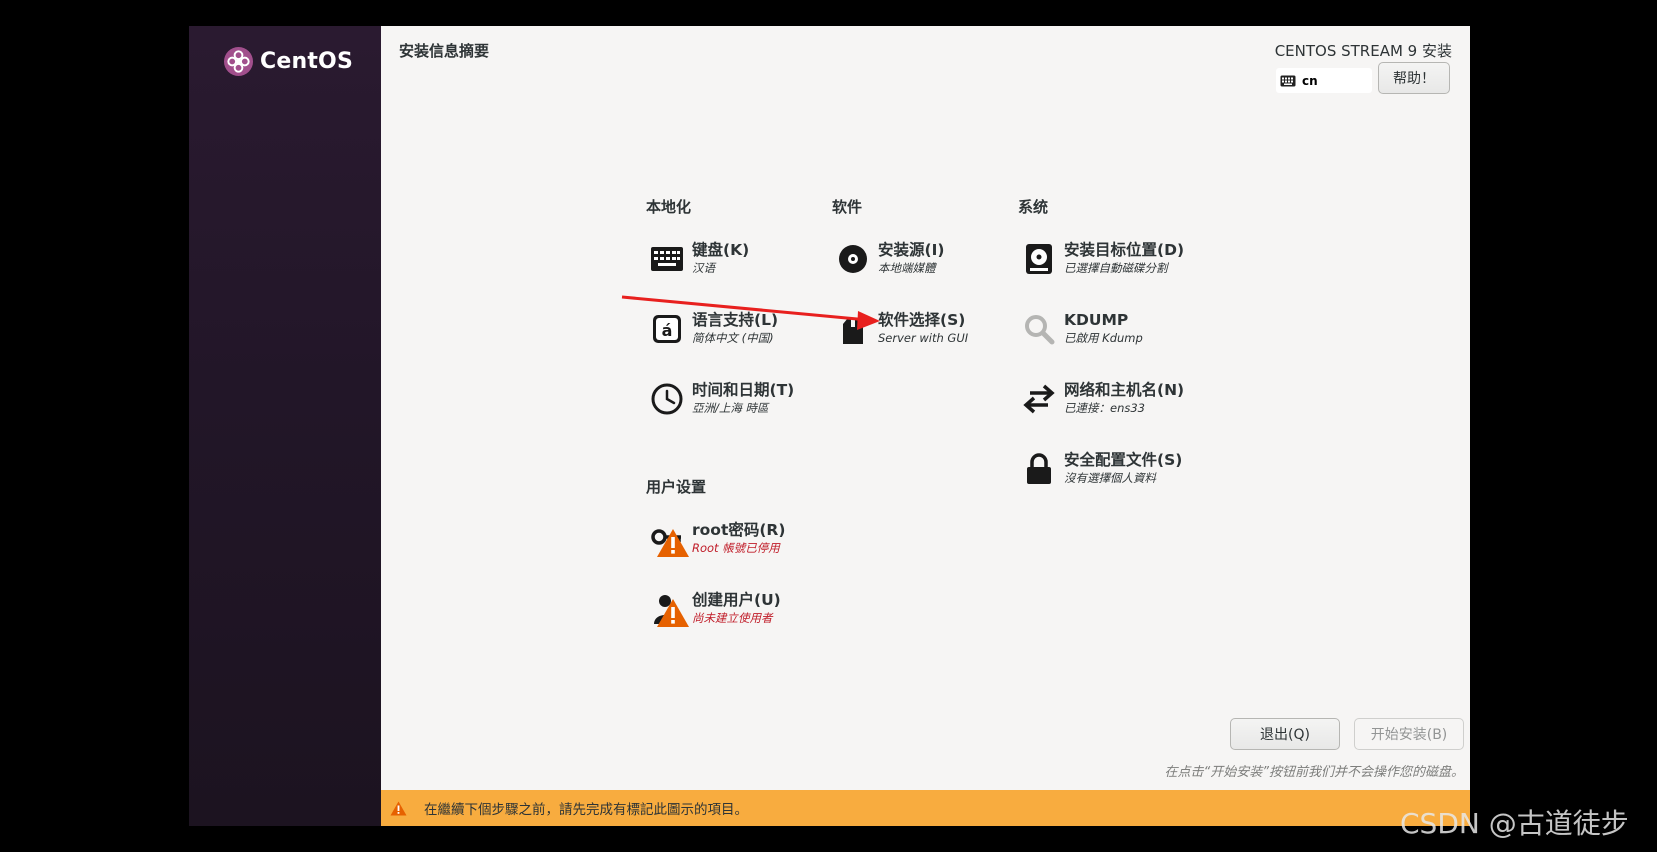  I want to click on keyboard-label: 键盘(K), so click(721, 250).